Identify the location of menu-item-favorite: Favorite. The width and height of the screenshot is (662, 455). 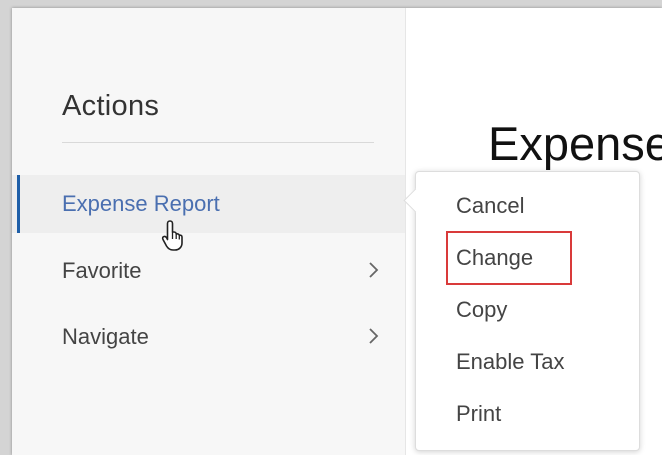
(208, 271).